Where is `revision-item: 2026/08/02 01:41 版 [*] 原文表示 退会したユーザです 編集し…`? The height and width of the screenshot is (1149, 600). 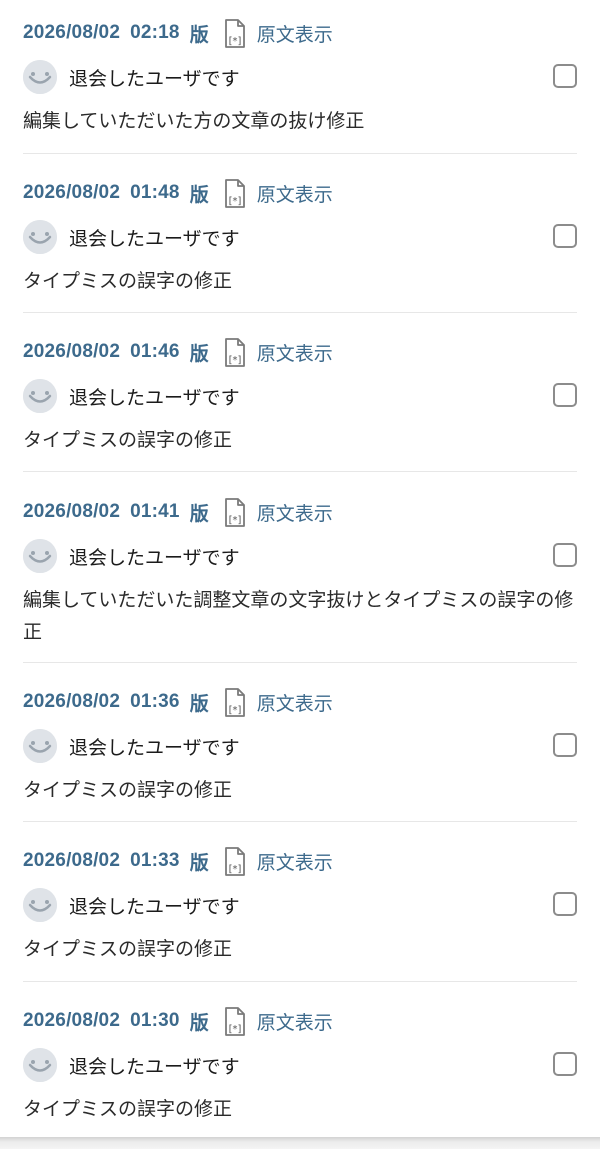
revision-item: 2026/08/02 01:41 版 [*] 原文表示 退会したユーザです 編集し… is located at coordinates (300, 579).